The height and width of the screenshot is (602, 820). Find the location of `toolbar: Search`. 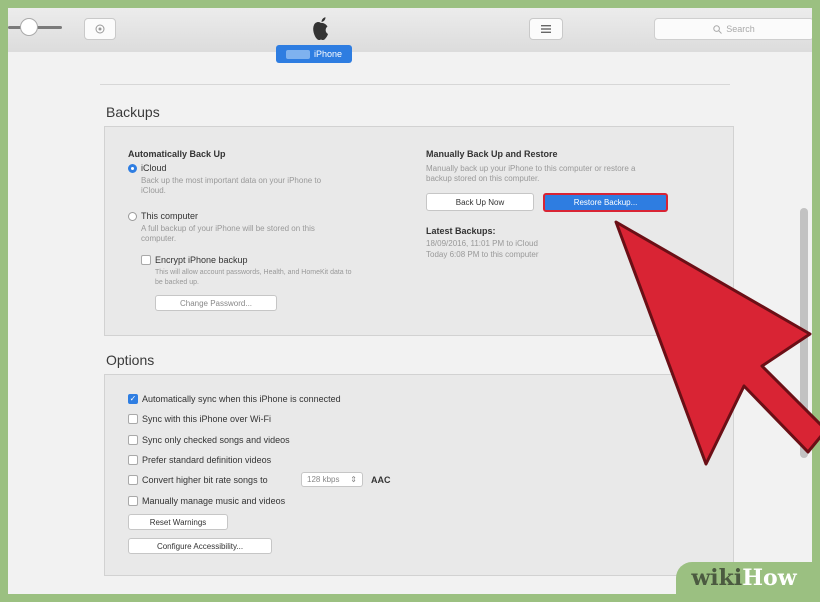

toolbar: Search is located at coordinates (410, 30).